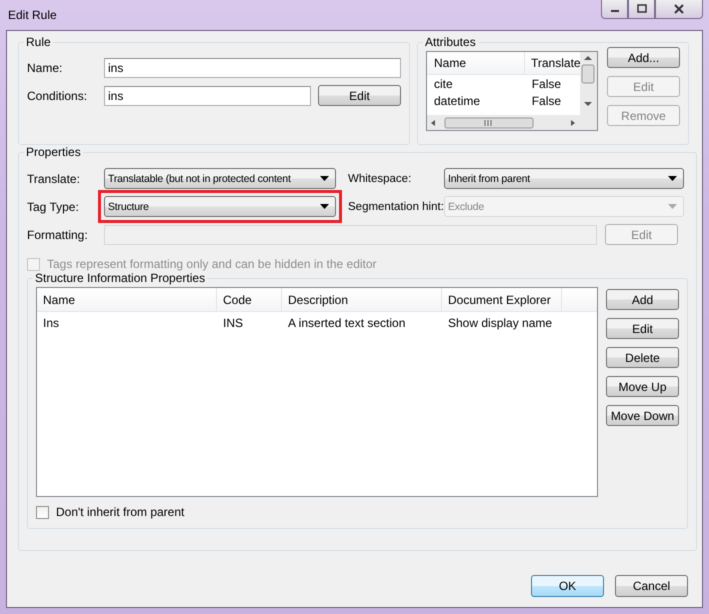 This screenshot has width=709, height=614. I want to click on field-label: Translate:, so click(54, 179).